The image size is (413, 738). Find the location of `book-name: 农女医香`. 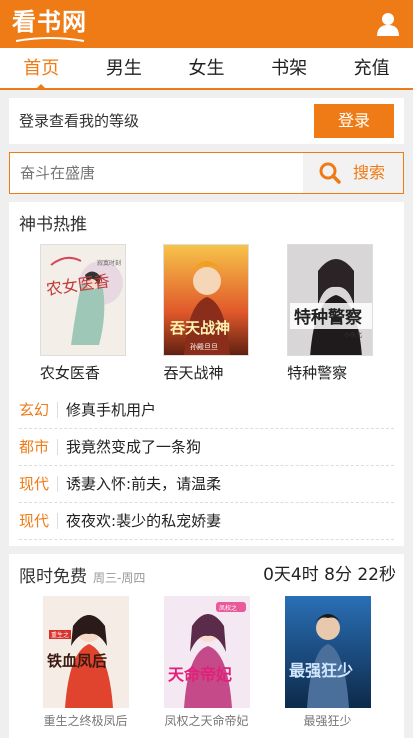

book-name: 农女医香 is located at coordinates (69, 373).